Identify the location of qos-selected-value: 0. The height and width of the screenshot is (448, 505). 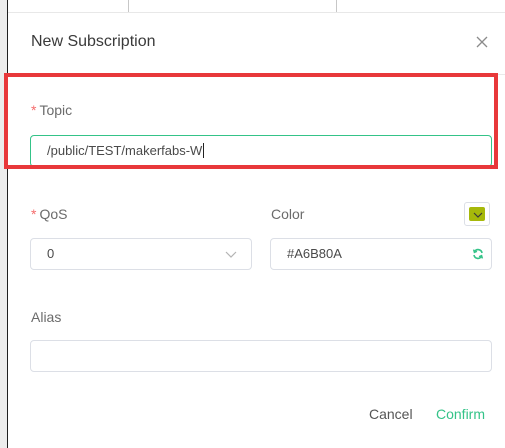
(51, 253).